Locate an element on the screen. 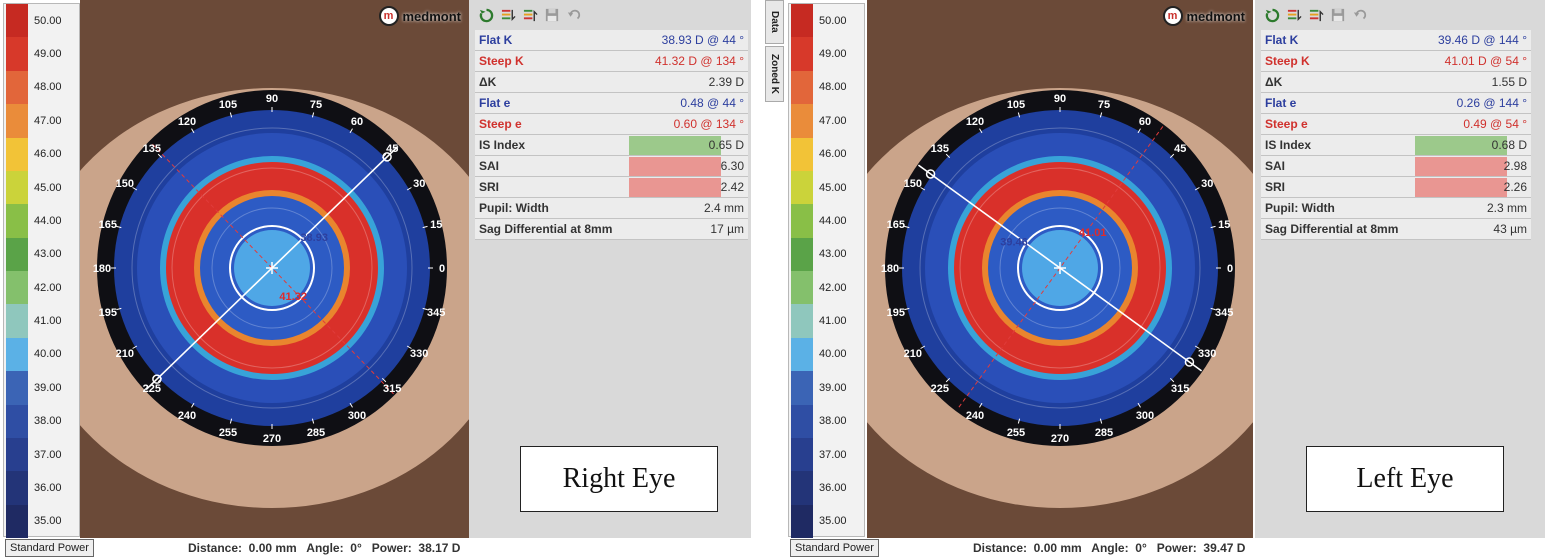  scale-entry: 45.00 is located at coordinates (826, 187).